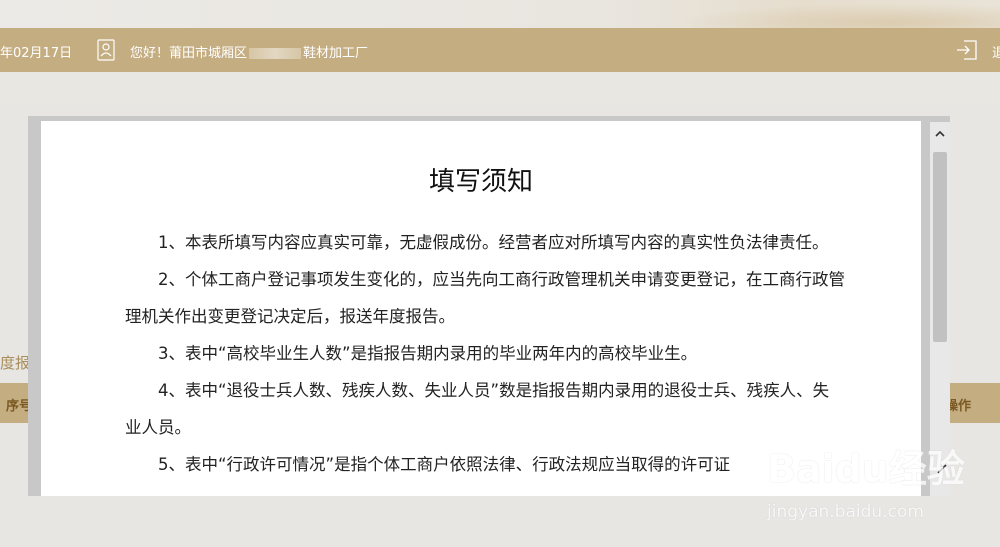 The image size is (1000, 547). What do you see at coordinates (275, 53) in the screenshot?
I see `redacted-name` at bounding box center [275, 53].